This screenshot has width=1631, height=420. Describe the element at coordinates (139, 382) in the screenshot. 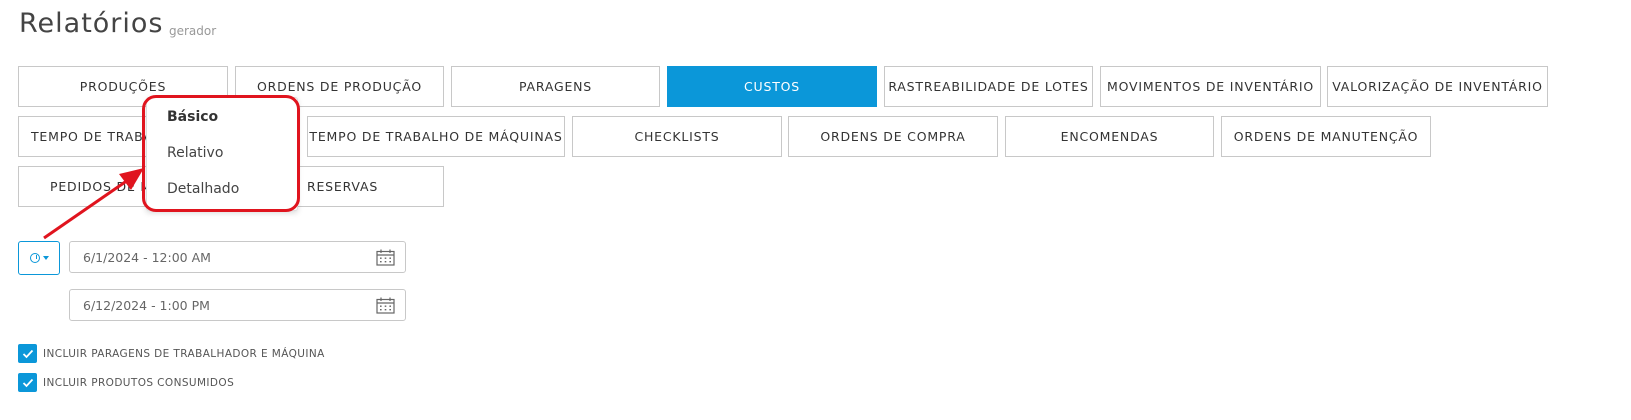

I see `include-consumed-label: INCLUIR PRODUTOS CONSUMIDOS` at that location.